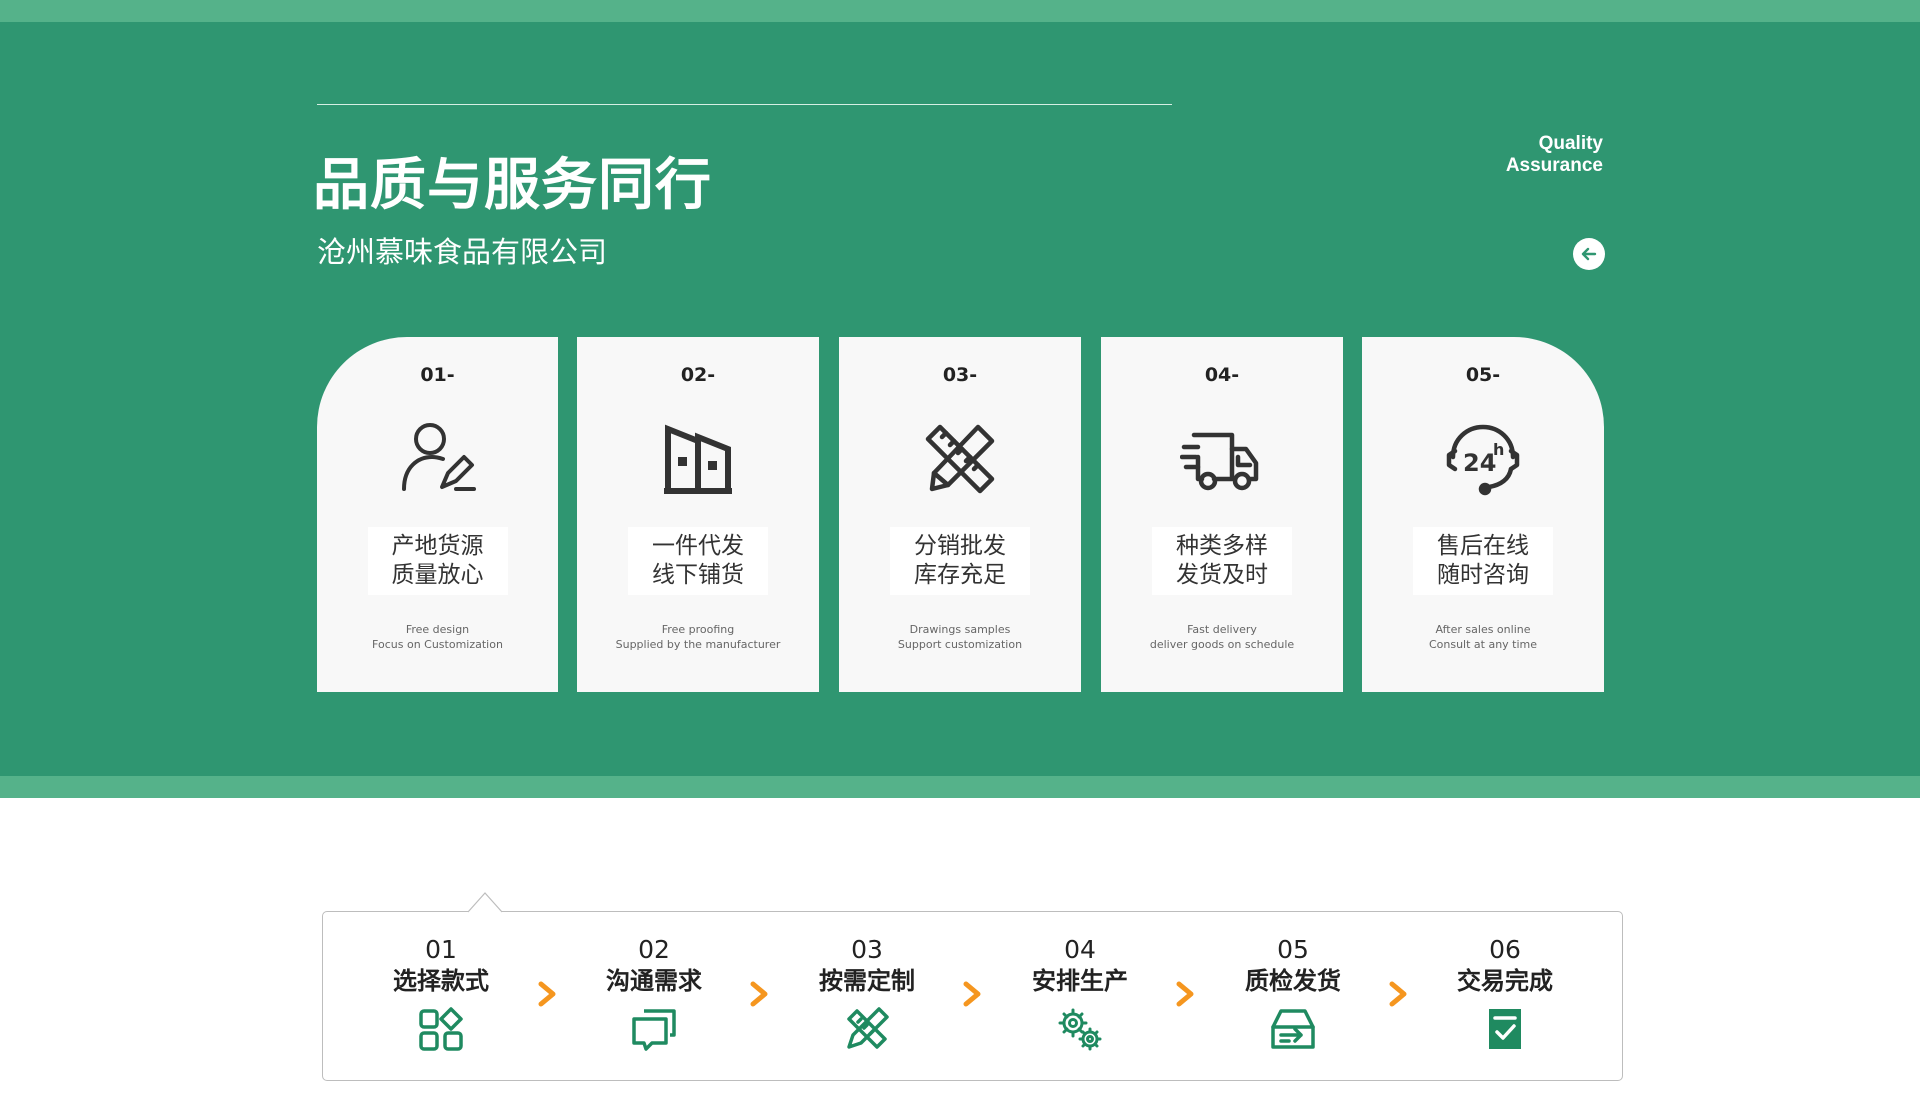  Describe the element at coordinates (960, 459) in the screenshot. I see `ruler-pencil-icon` at that location.